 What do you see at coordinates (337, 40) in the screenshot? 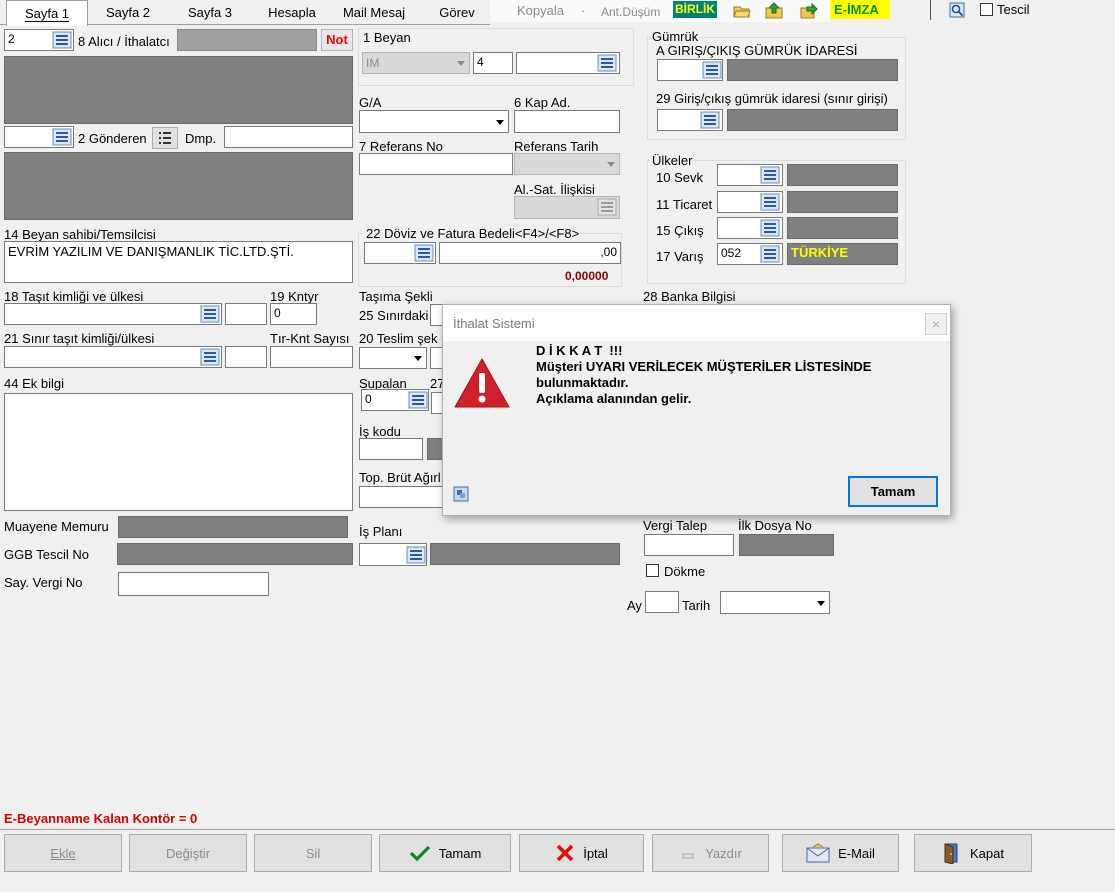
I see `not-button: Not` at bounding box center [337, 40].